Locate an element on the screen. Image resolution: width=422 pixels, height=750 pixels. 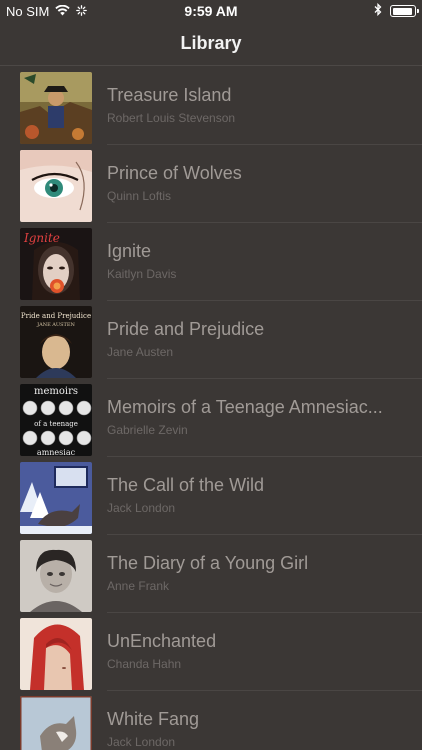
battery-icon is located at coordinates (404, 11).